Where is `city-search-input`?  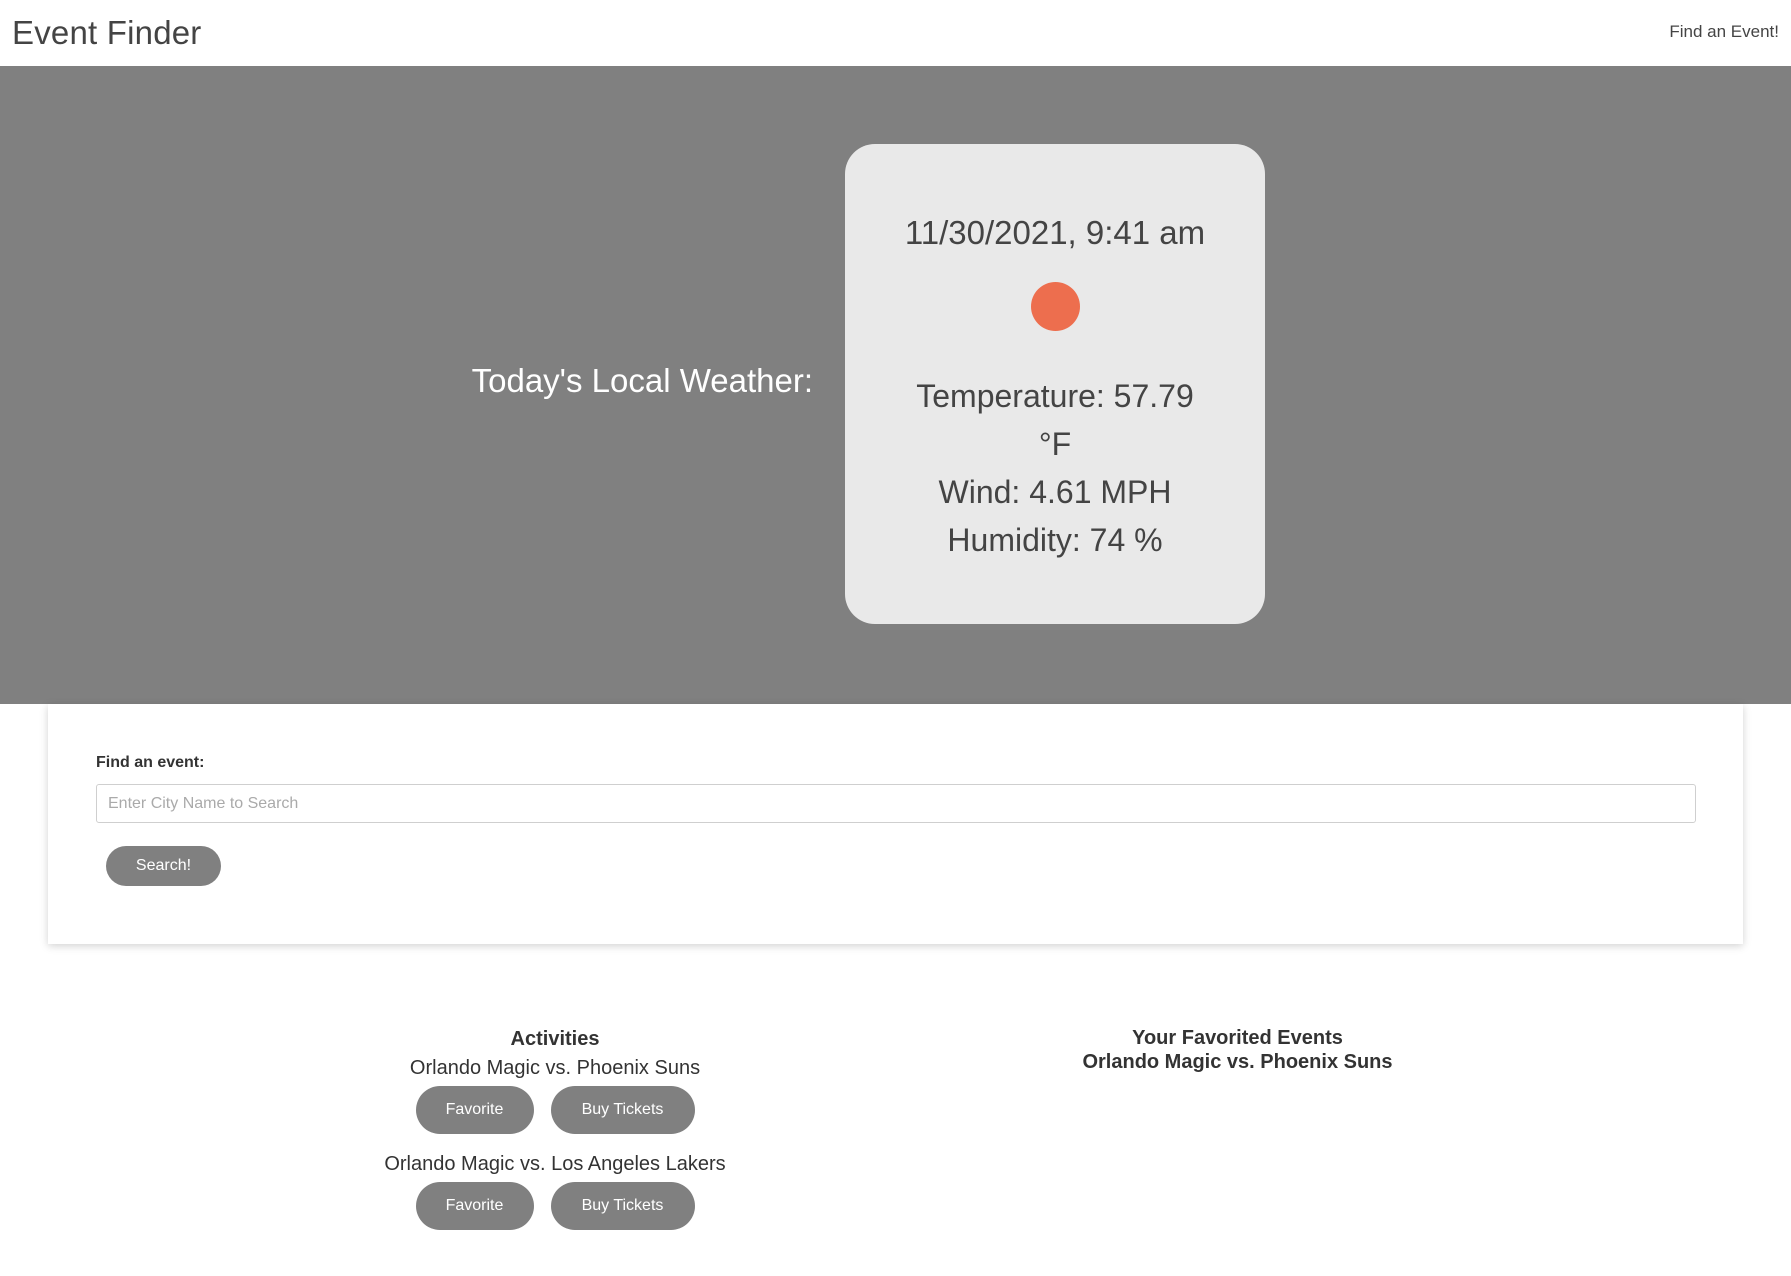 city-search-input is located at coordinates (896, 803).